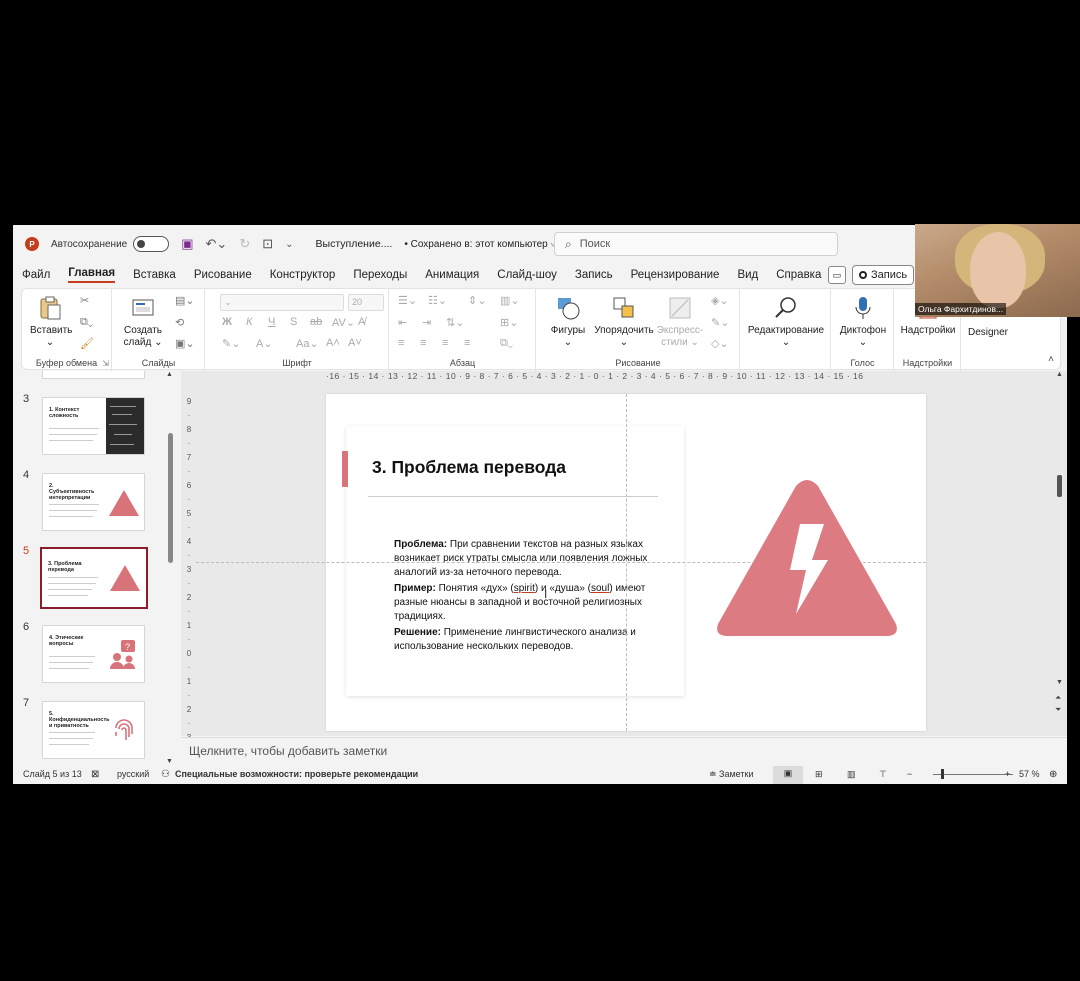 The height and width of the screenshot is (981, 1080). What do you see at coordinates (264, 343) in the screenshot?
I see `font-color-icon: A⌄` at bounding box center [264, 343].